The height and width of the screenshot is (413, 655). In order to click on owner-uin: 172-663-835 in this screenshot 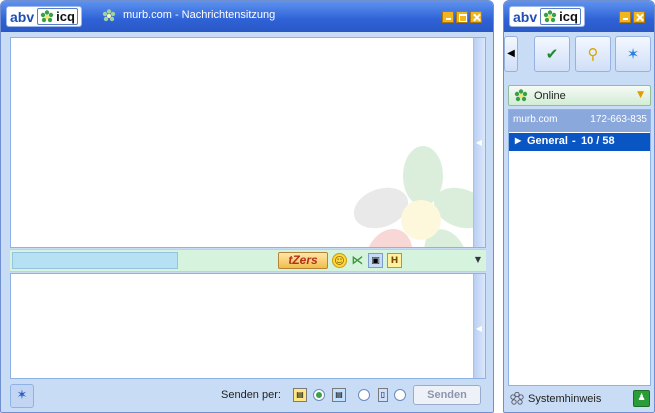, I will do `click(618, 119)`.